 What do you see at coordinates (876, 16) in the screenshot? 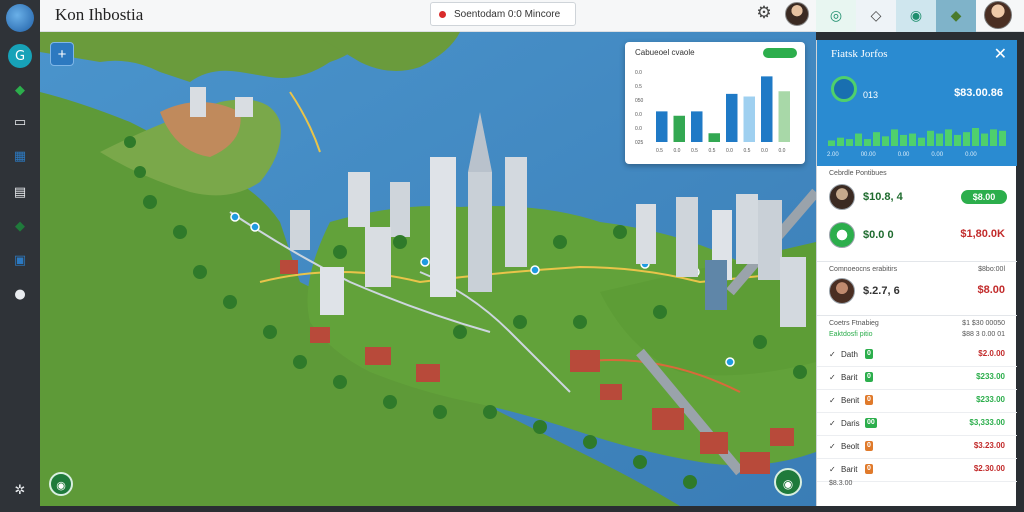
I see `tab-shapes: ◇` at bounding box center [876, 16].